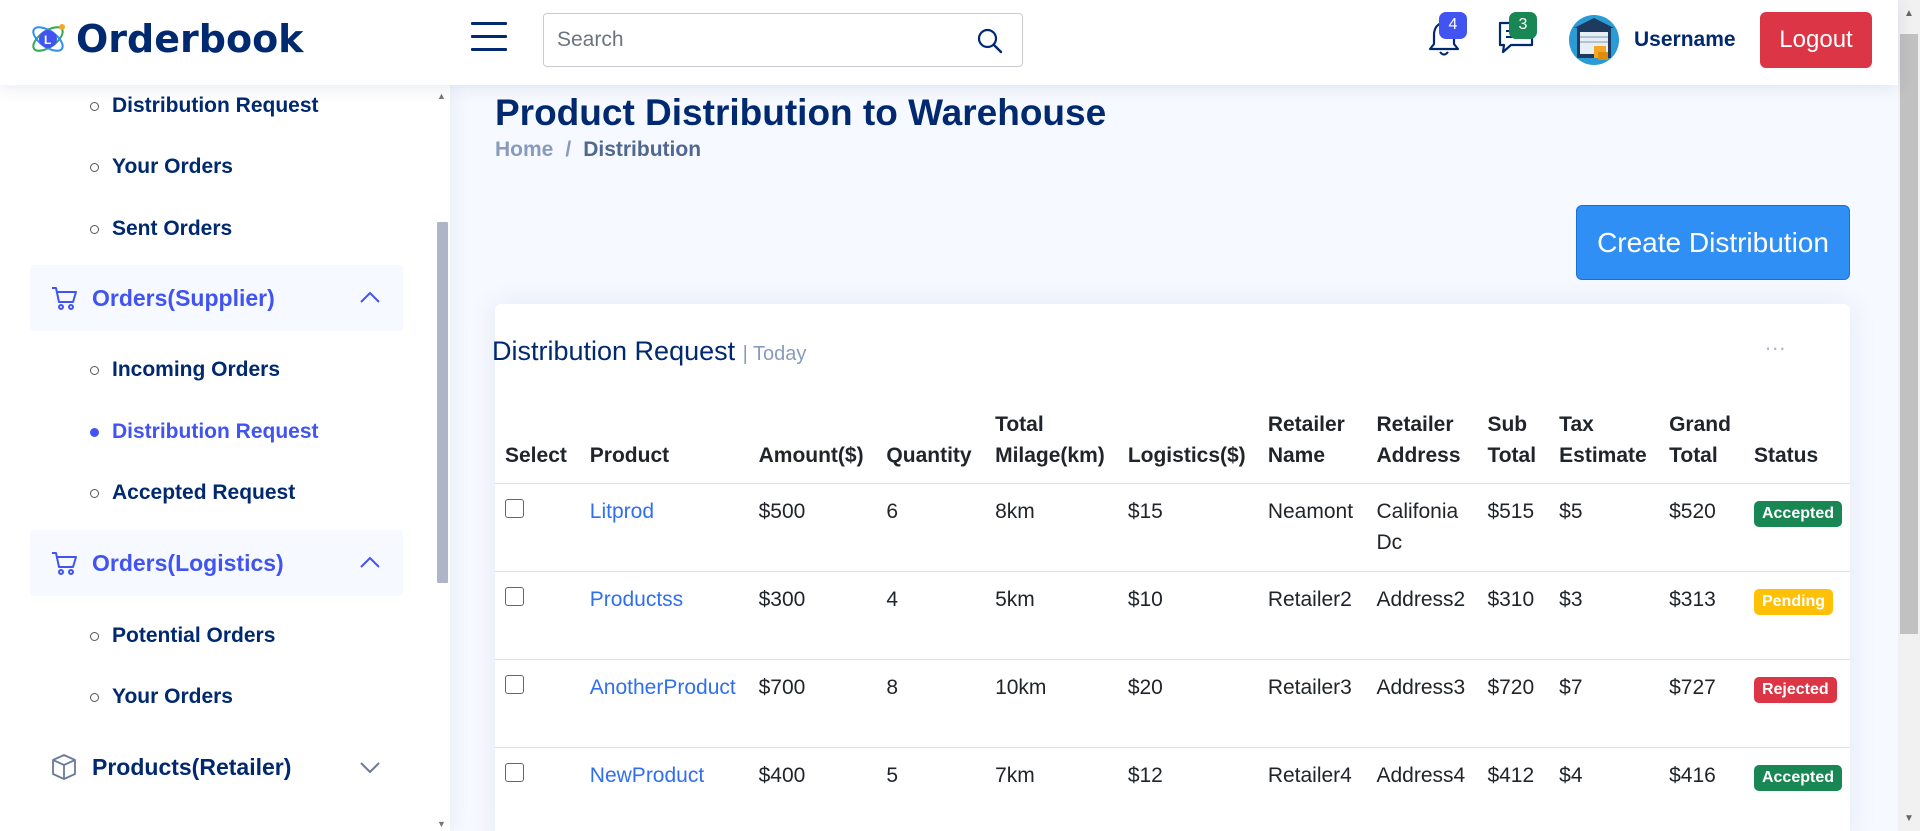 This screenshot has width=1920, height=831. I want to click on subtotal-cell: $515, so click(1513, 527).